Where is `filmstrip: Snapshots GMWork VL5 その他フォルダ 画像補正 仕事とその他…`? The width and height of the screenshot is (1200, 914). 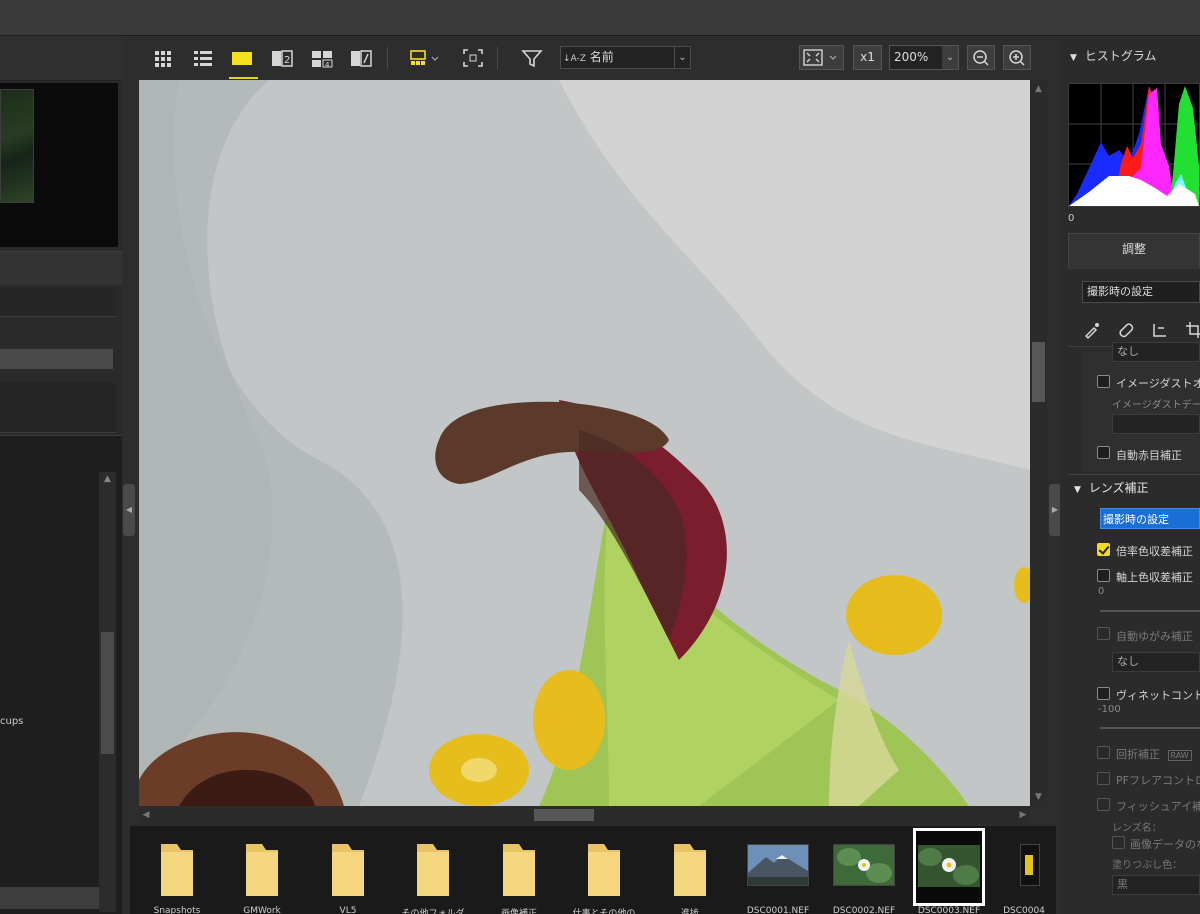 filmstrip: Snapshots GMWork VL5 その他フォルダ 画像補正 仕事とその他… is located at coordinates (593, 870).